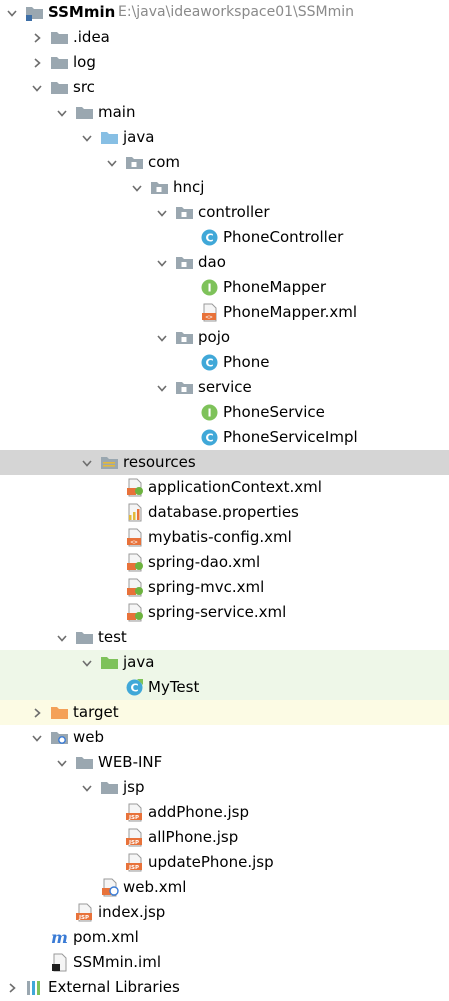 The image size is (449, 1001). Describe the element at coordinates (224, 537) in the screenshot. I see `tree-row-mybatis-config: <> mybatis-config.xml` at that location.